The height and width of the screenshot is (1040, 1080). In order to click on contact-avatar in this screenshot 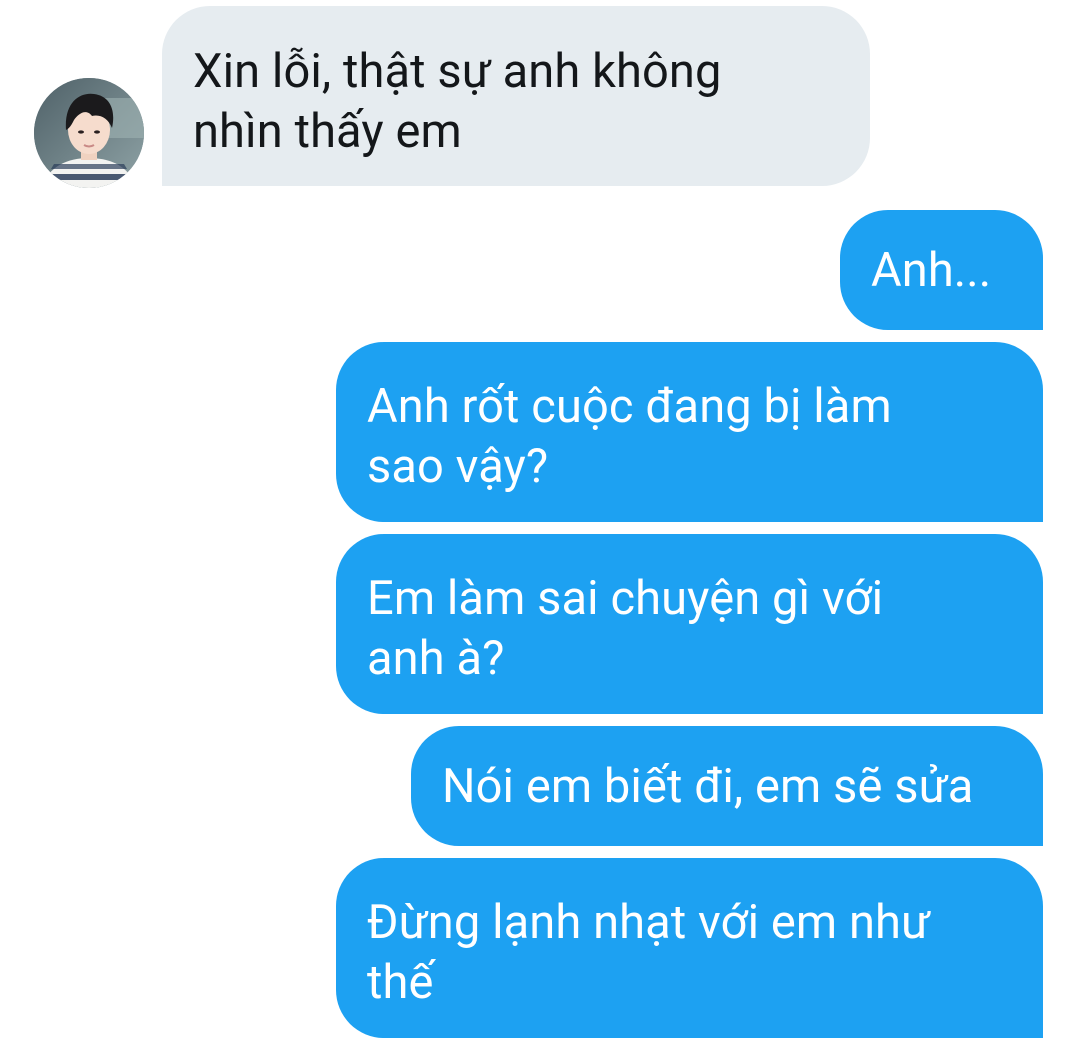, I will do `click(89, 133)`.